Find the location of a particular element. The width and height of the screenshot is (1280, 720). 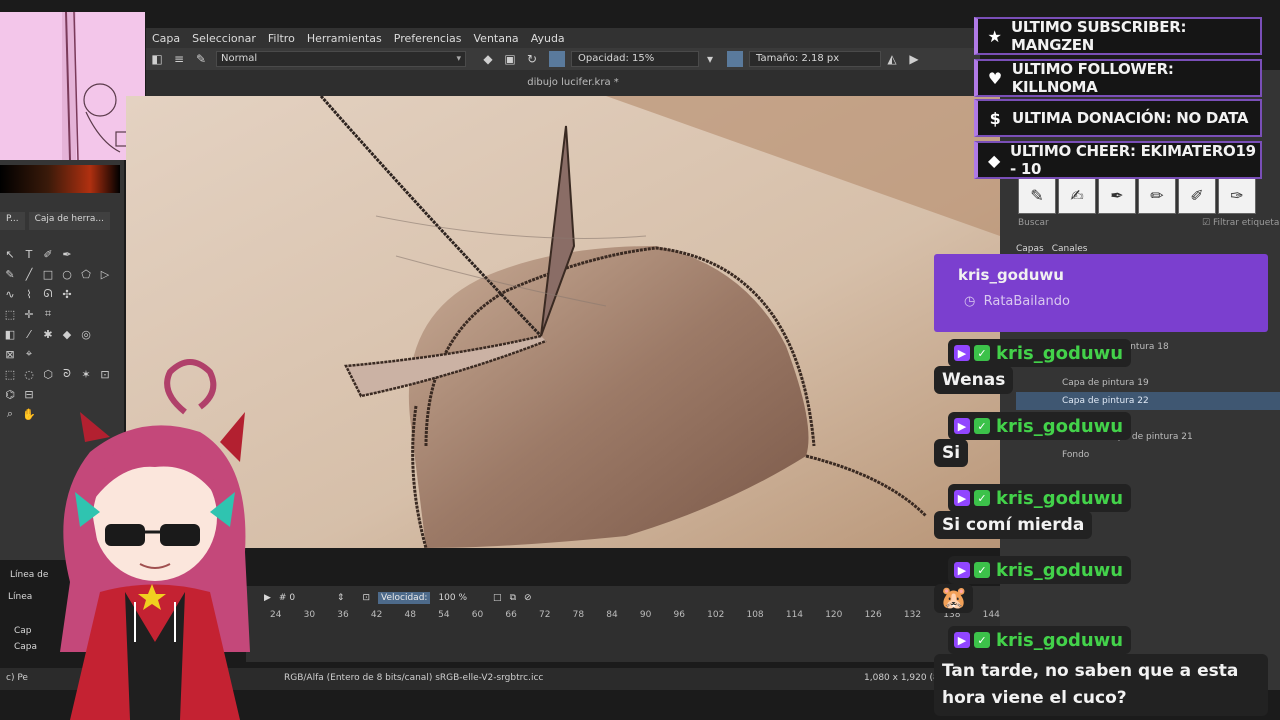

onion-skin-icon: ⊡ is located at coordinates (366, 598).